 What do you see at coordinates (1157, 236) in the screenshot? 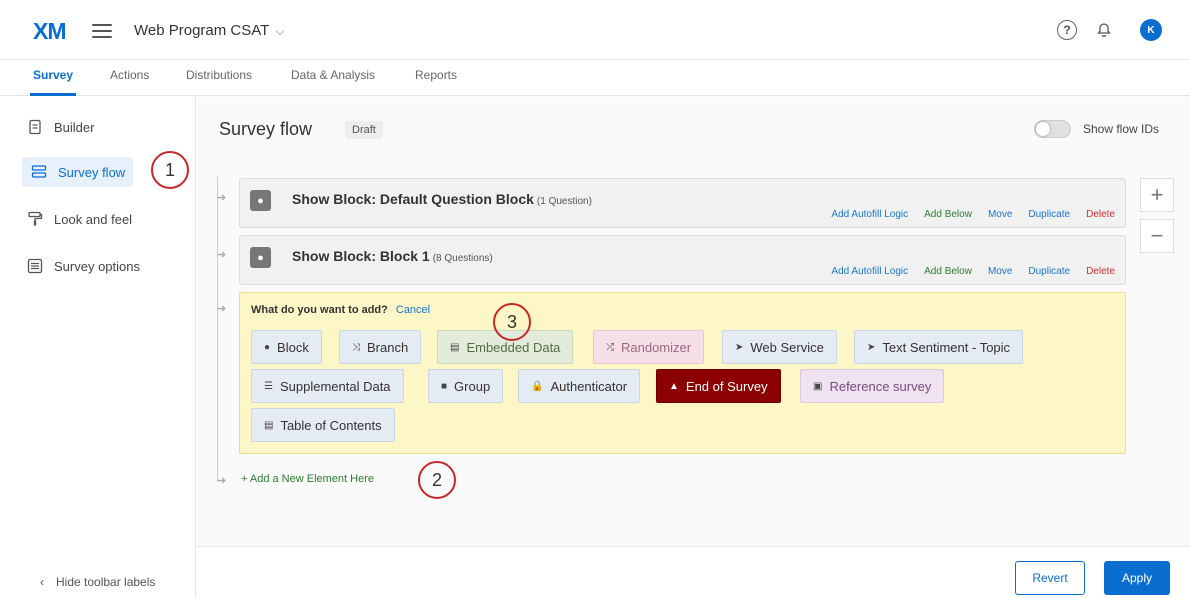
I see `zoom-out-button: −` at bounding box center [1157, 236].